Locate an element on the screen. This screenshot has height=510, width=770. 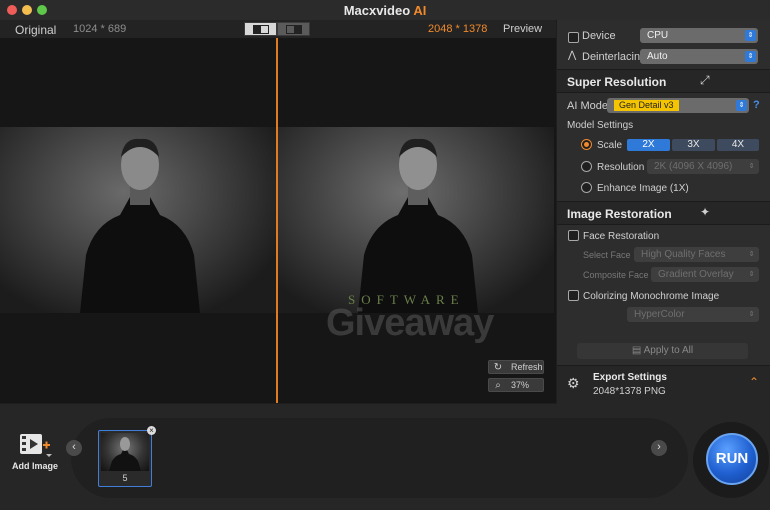
remove-image-icon: × is located at coordinates (151, 430).